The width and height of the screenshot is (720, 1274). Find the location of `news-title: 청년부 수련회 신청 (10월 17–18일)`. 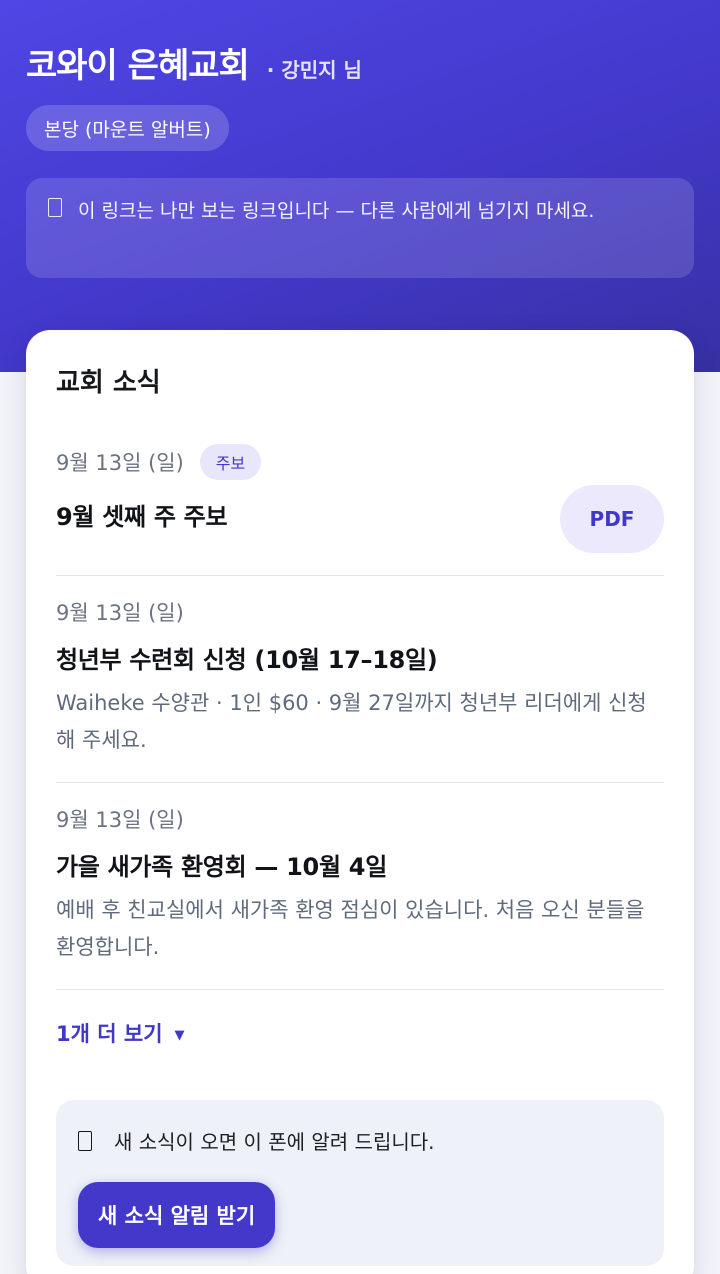

news-title: 청년부 수련회 신청 (10월 17–18일) is located at coordinates (247, 660).